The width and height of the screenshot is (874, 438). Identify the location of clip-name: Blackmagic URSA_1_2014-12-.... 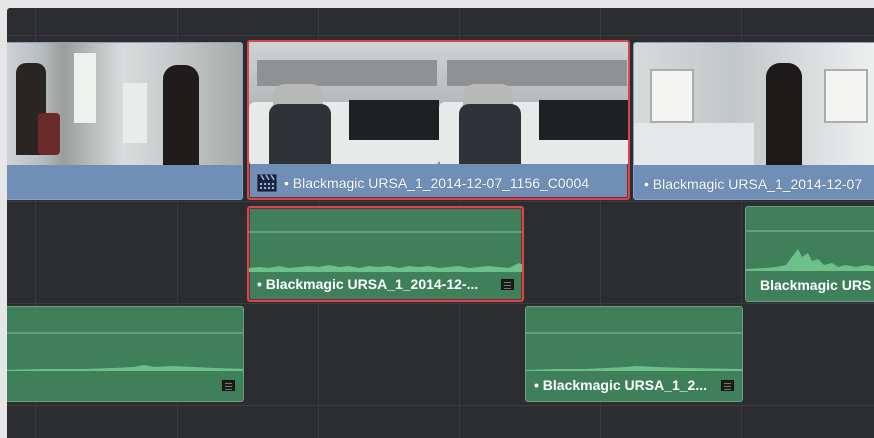
(372, 284).